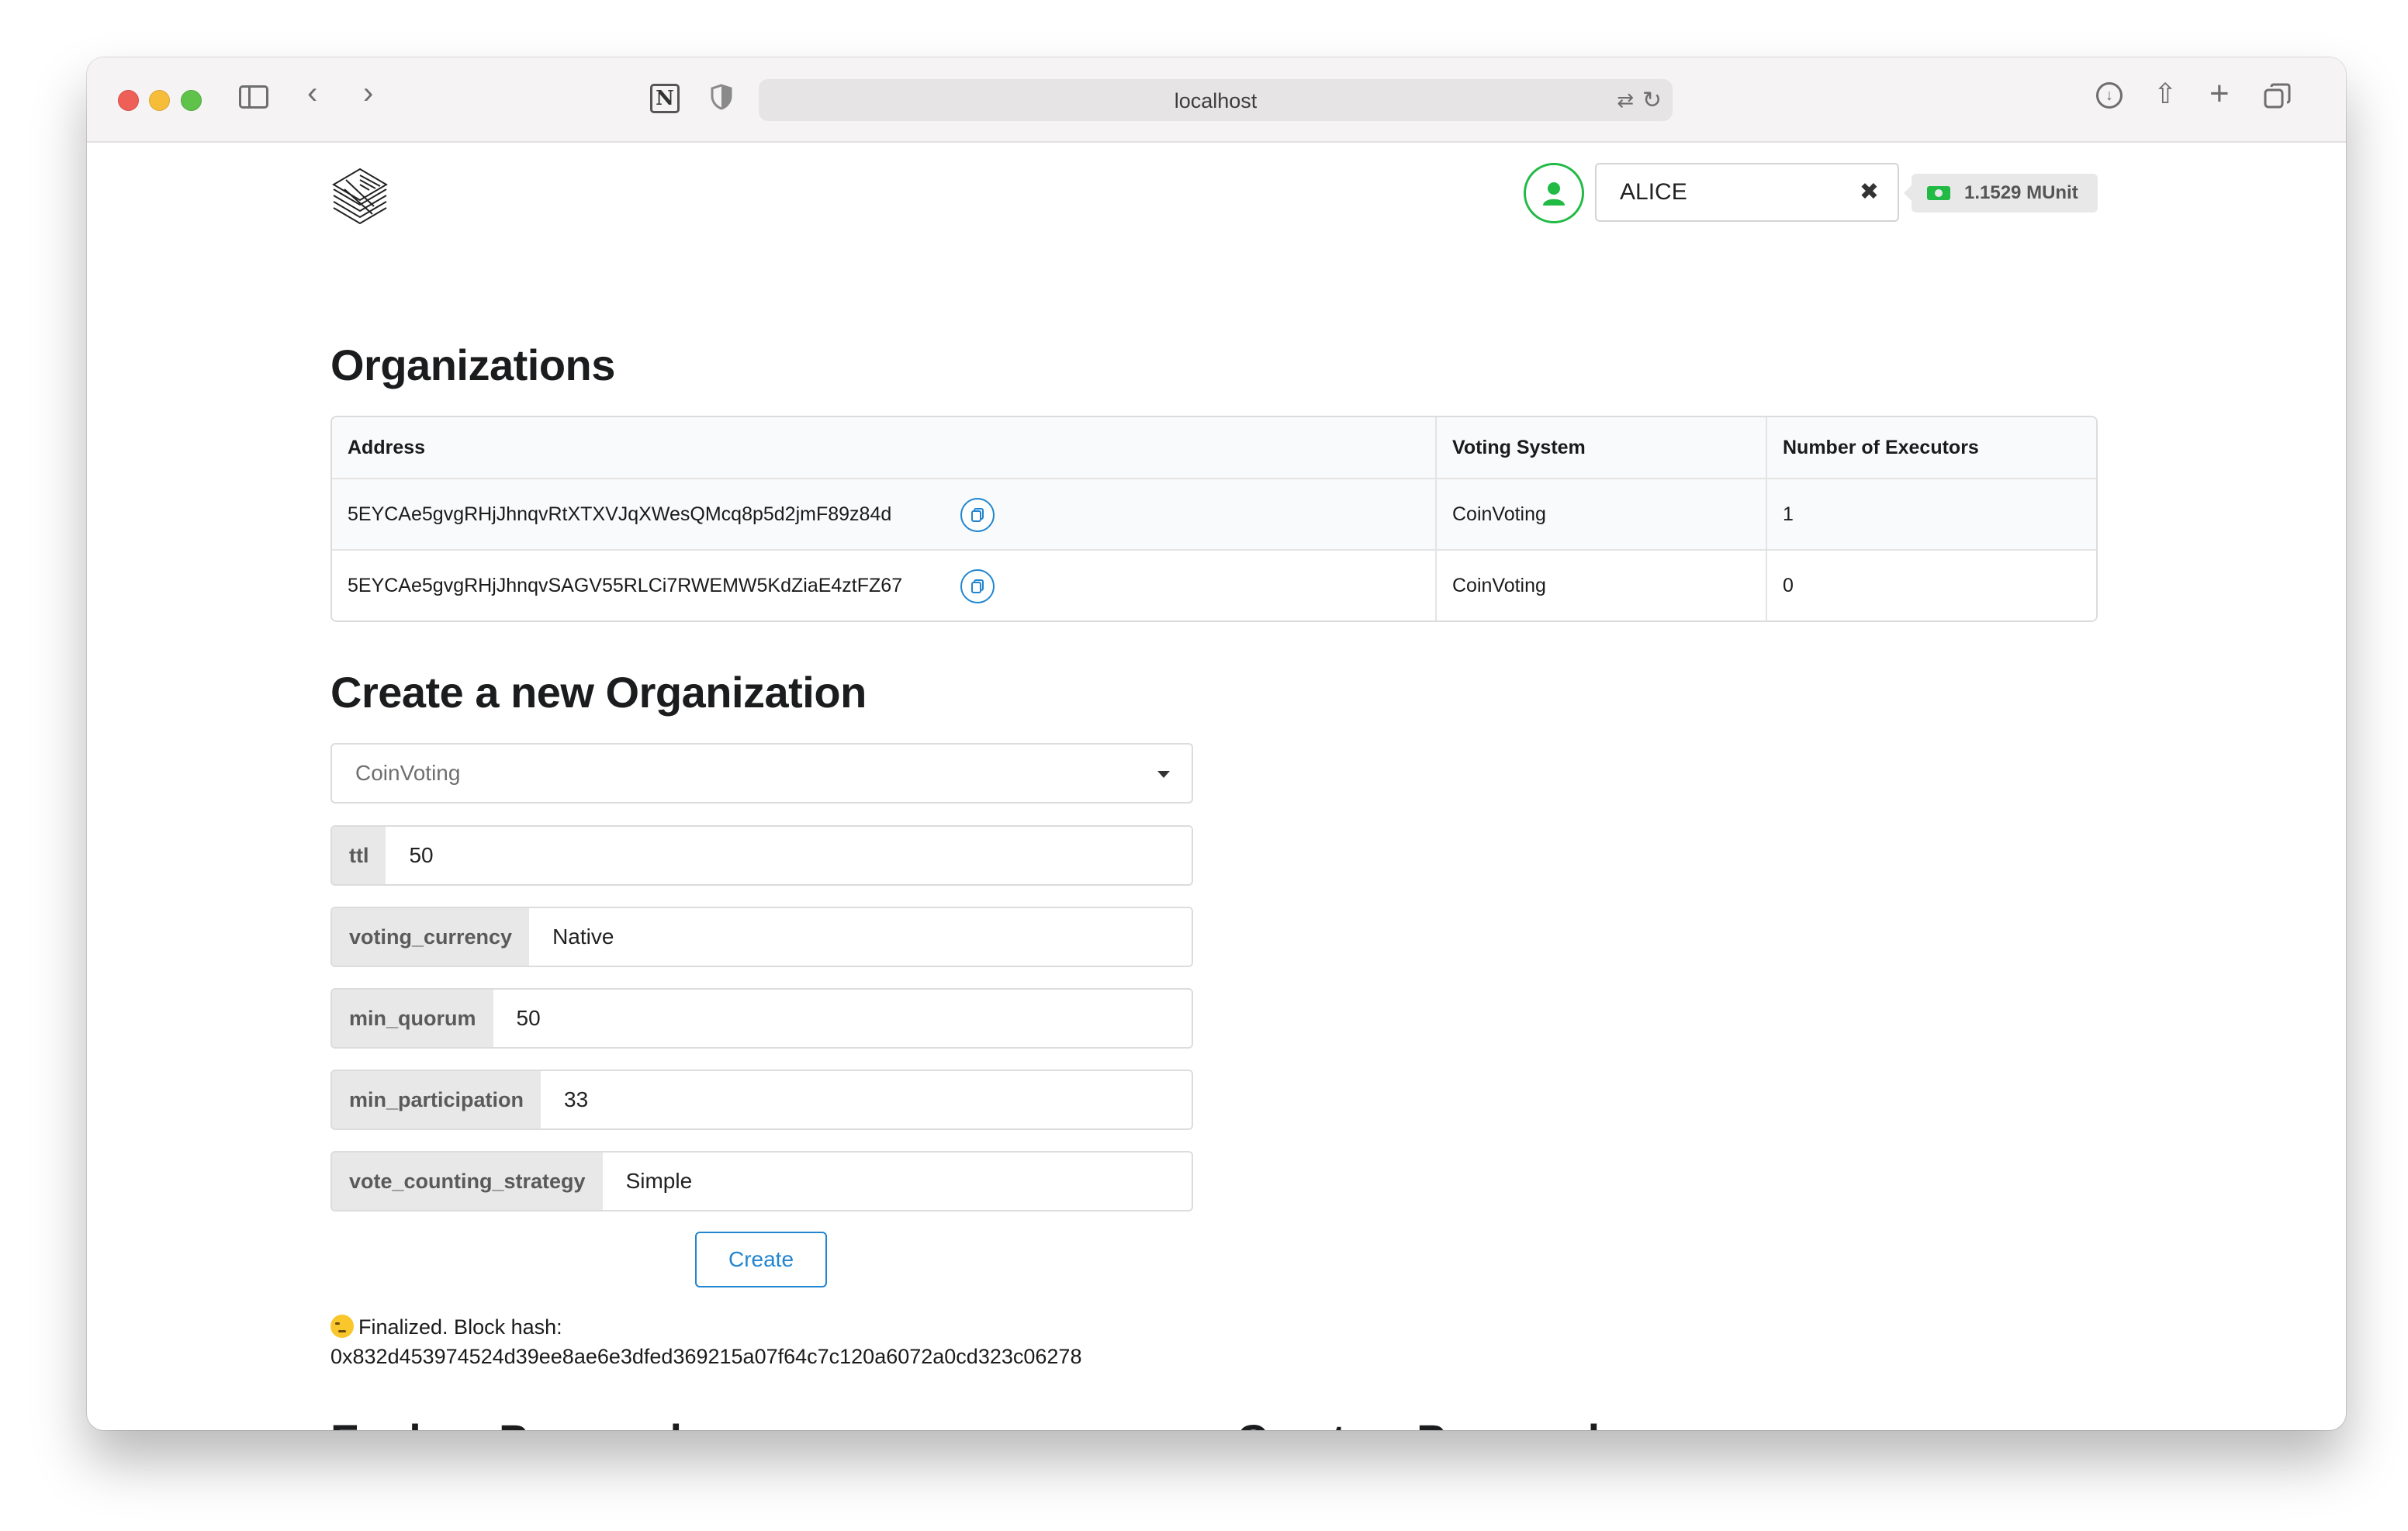 The image size is (2408, 1531). What do you see at coordinates (342, 1326) in the screenshot?
I see `status-emoji-icon` at bounding box center [342, 1326].